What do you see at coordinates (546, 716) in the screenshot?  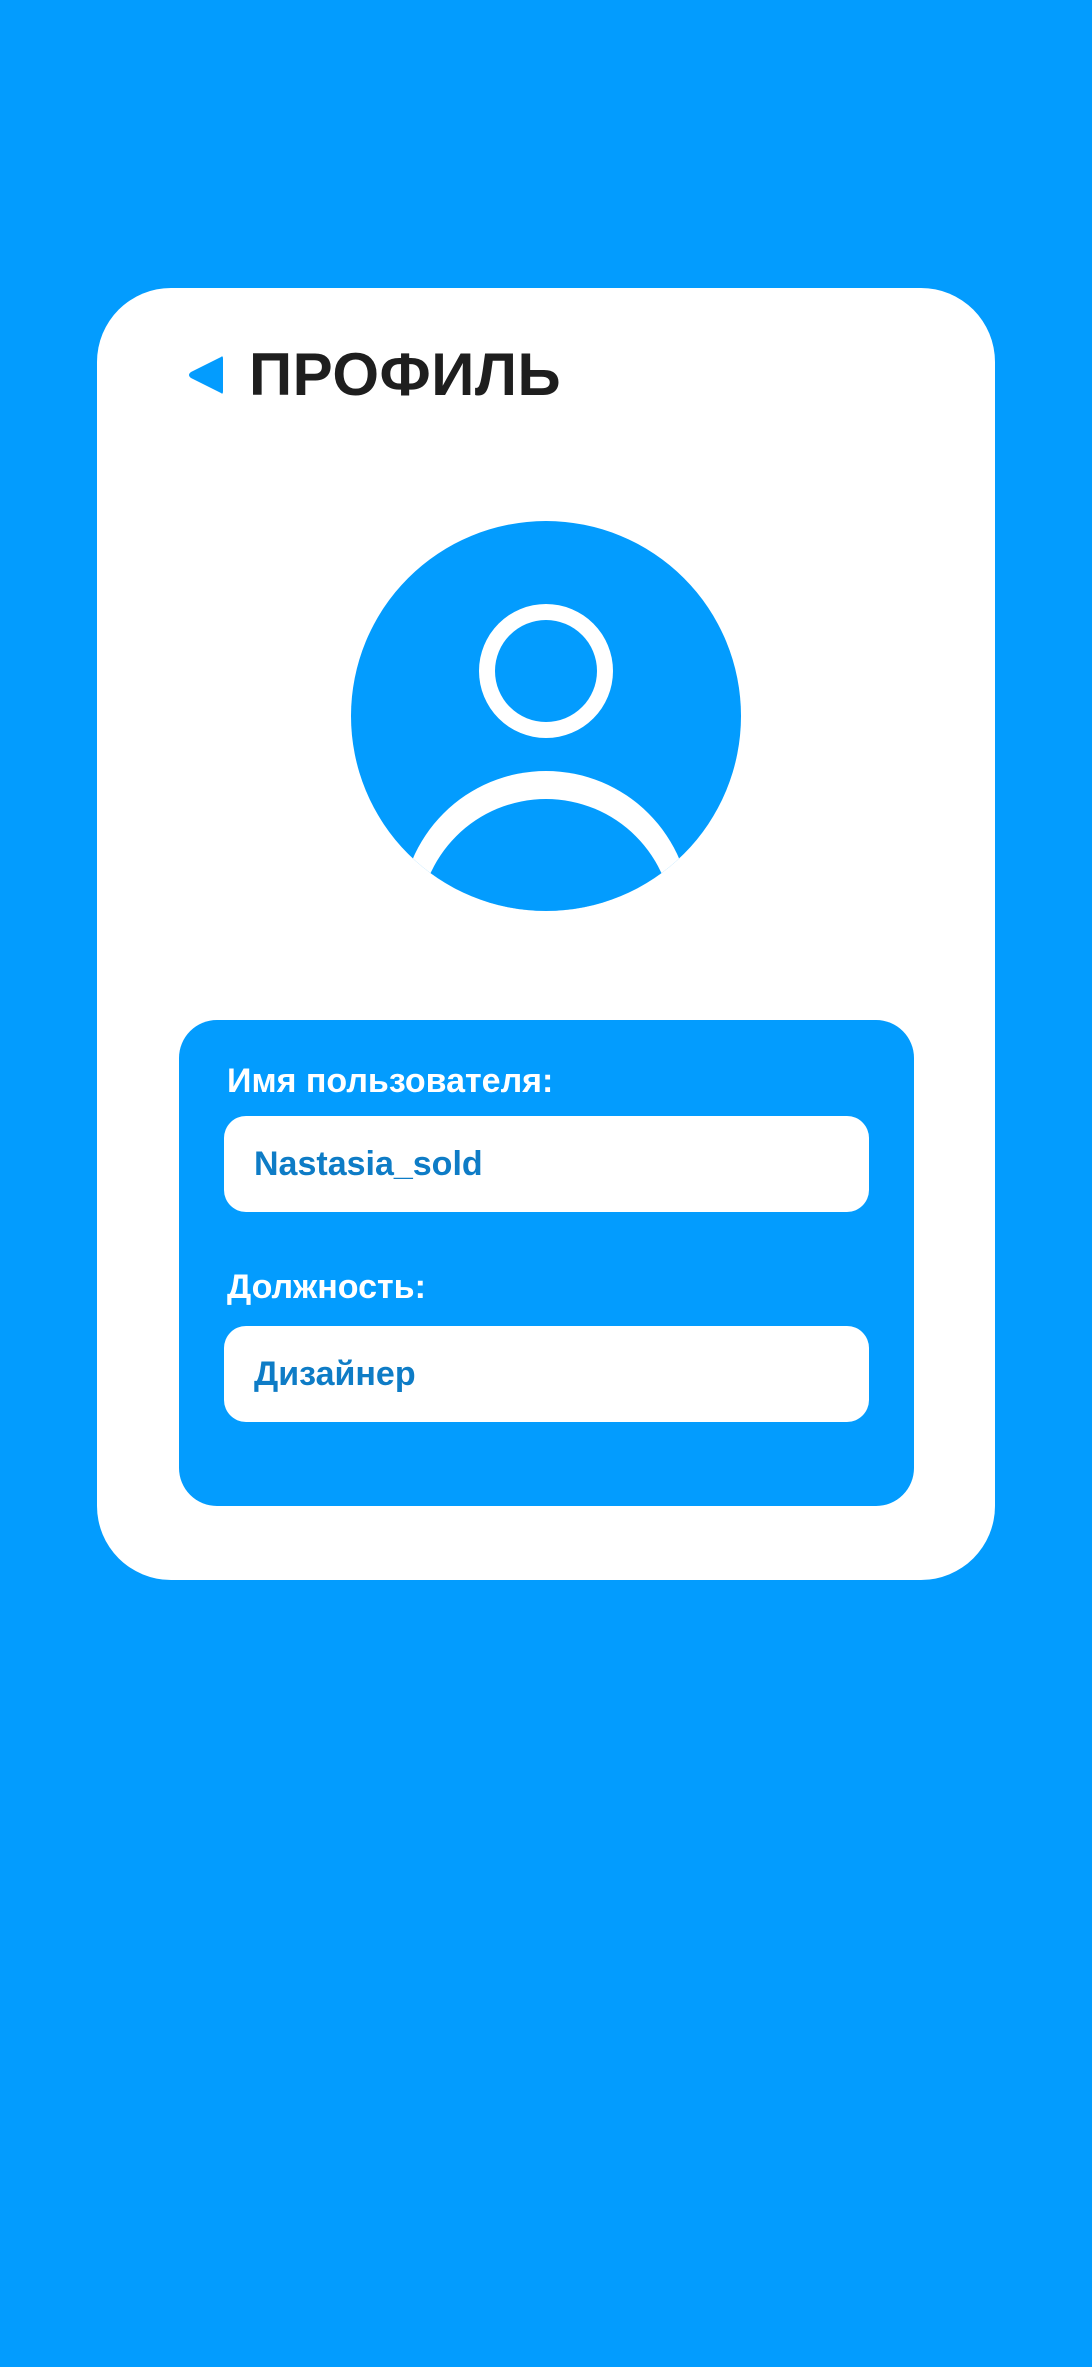 I see `user-avatar-icon` at bounding box center [546, 716].